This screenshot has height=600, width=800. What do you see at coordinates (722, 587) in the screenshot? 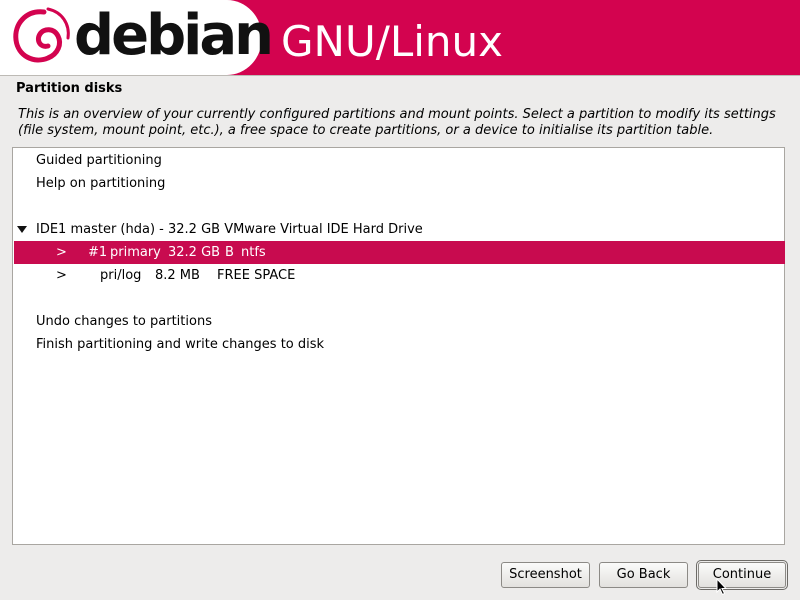
I see `mouse-cursor-icon` at bounding box center [722, 587].